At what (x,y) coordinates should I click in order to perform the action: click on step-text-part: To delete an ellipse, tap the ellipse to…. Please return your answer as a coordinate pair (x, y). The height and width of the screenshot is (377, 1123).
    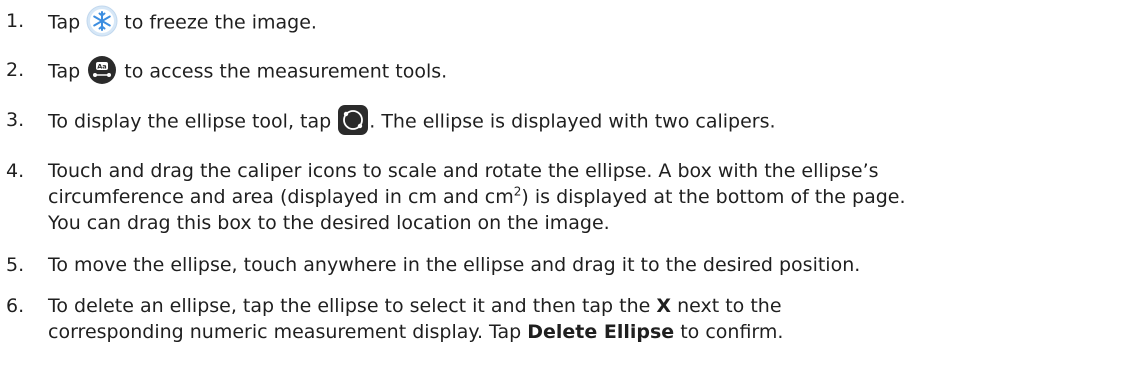
    Looking at the image, I should click on (352, 306).